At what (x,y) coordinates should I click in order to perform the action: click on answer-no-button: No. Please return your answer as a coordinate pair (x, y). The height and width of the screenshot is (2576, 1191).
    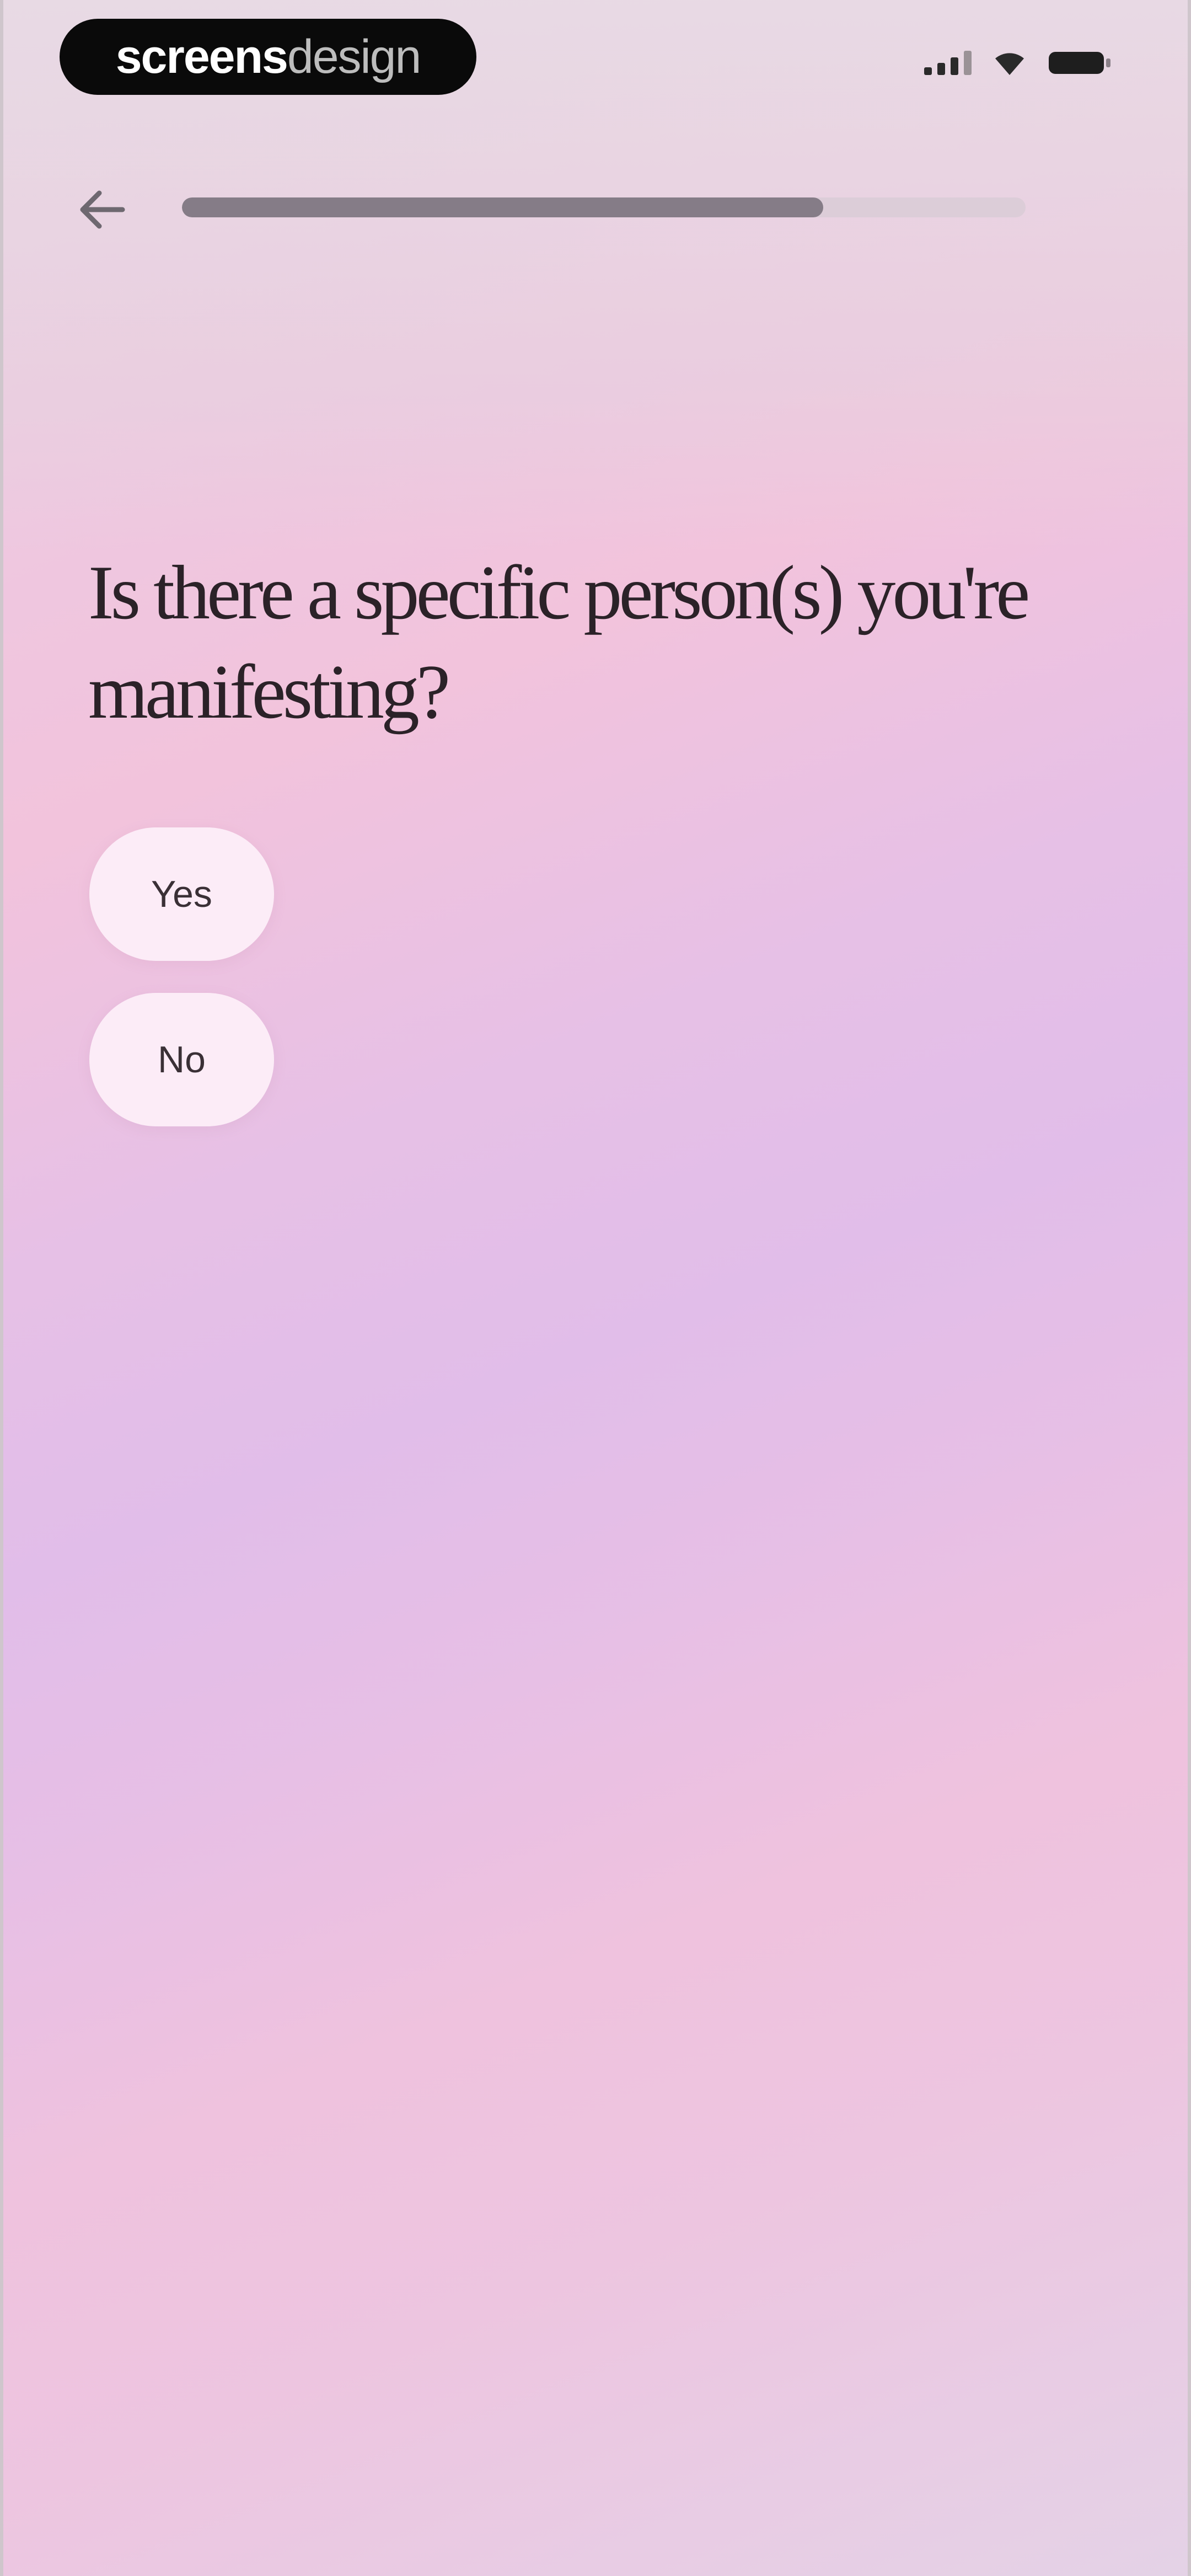
    Looking at the image, I should click on (181, 1059).